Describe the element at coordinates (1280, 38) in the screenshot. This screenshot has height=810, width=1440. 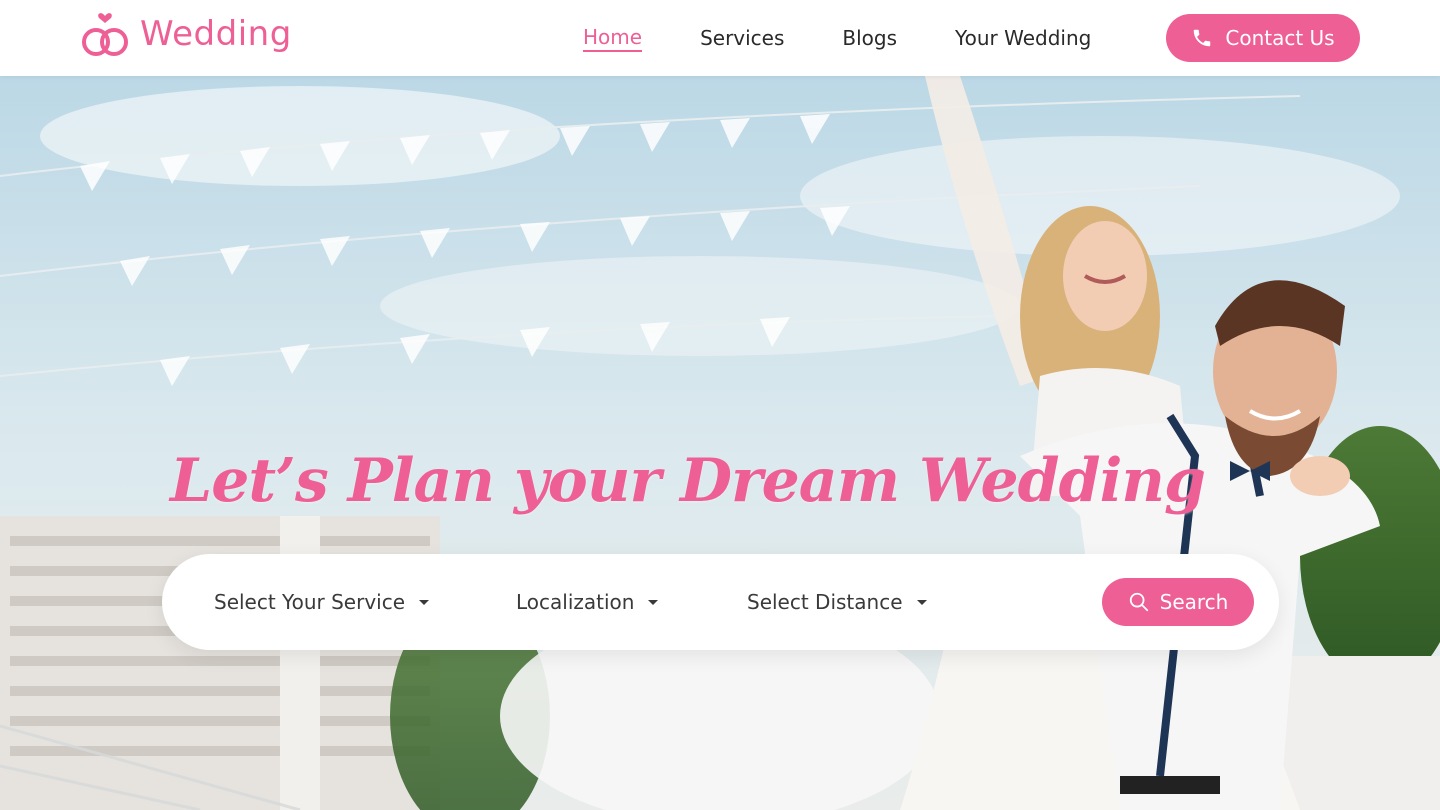
I see `contact-us-label: Contact Us` at that location.